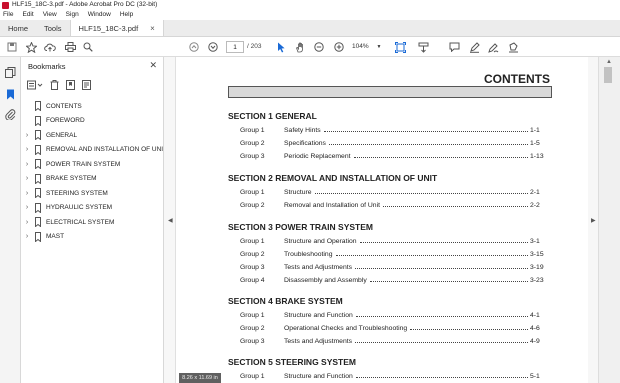 The width and height of the screenshot is (620, 383). I want to click on bookmark-item: › POWER TRAIN SYSTEM, so click(93, 164).